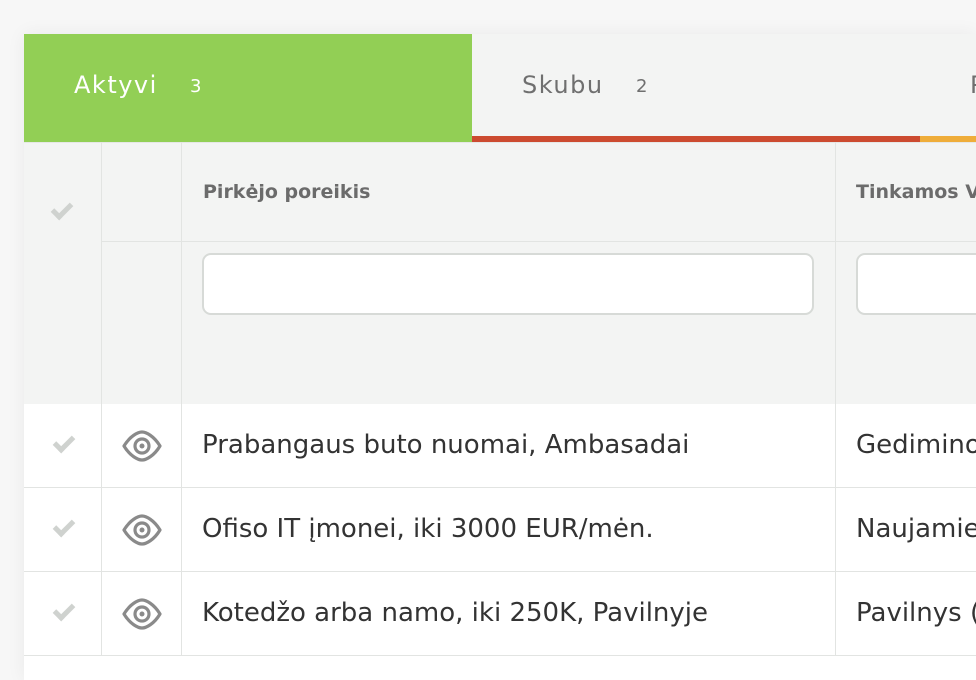 The height and width of the screenshot is (680, 976). I want to click on row-need-cell: Prabangaus buto nuomai, Ambasadai, so click(509, 446).